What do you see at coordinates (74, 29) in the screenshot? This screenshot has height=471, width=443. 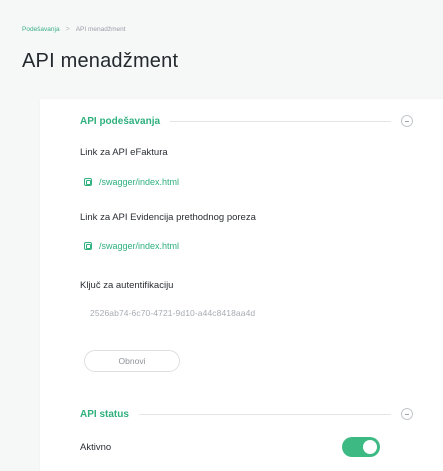 I see `breadcrumb: Podešavanja > API menadžment` at bounding box center [74, 29].